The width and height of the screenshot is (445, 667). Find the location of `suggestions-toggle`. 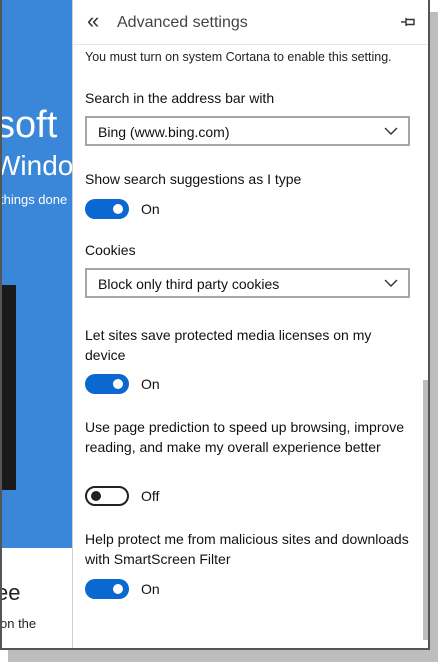

suggestions-toggle is located at coordinates (107, 209).